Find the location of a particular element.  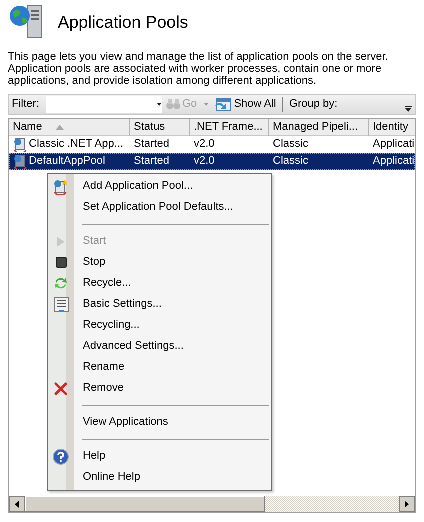

scroll-left-icon is located at coordinates (17, 504).